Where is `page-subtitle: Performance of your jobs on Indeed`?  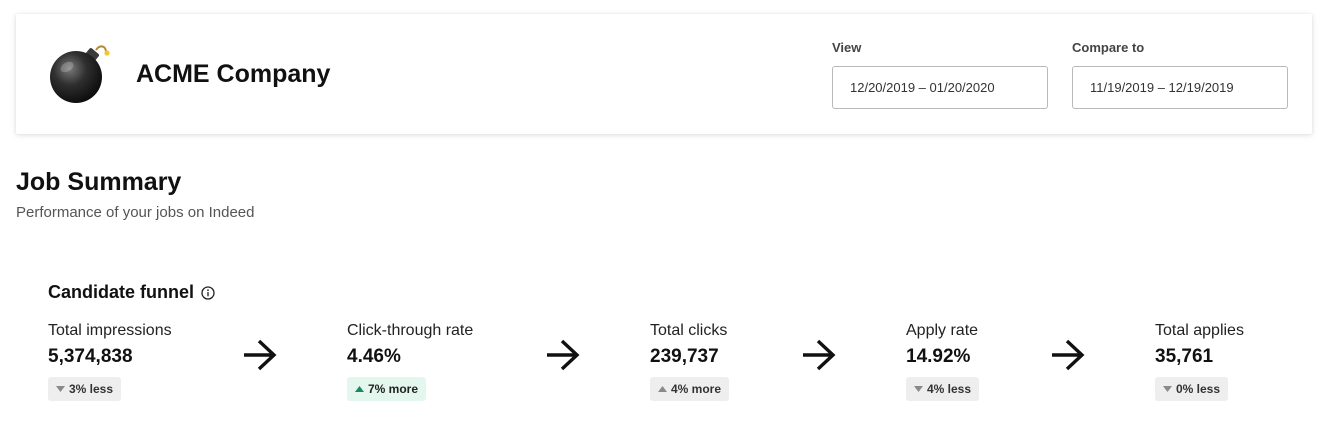
page-subtitle: Performance of your jobs on Indeed is located at coordinates (135, 212).